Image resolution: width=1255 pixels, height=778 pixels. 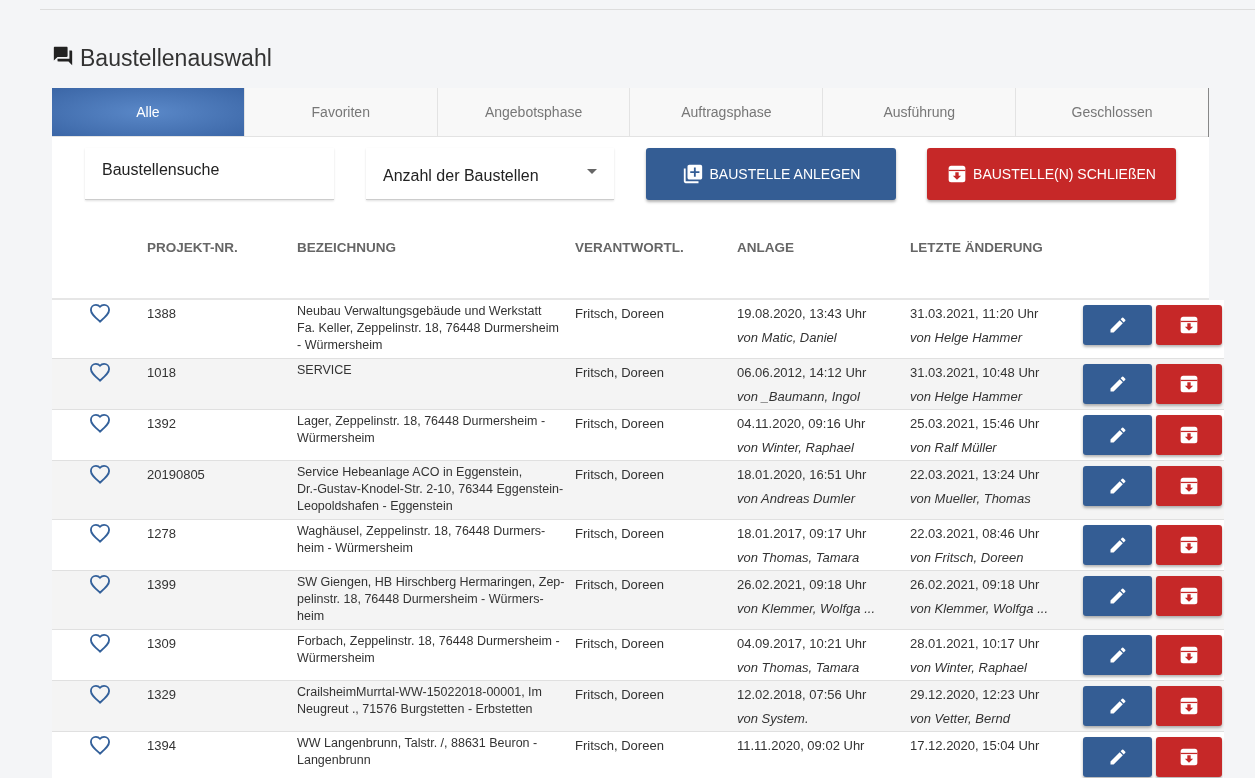 I want to click on page-title: Baustellenauswahl, so click(x=176, y=58).